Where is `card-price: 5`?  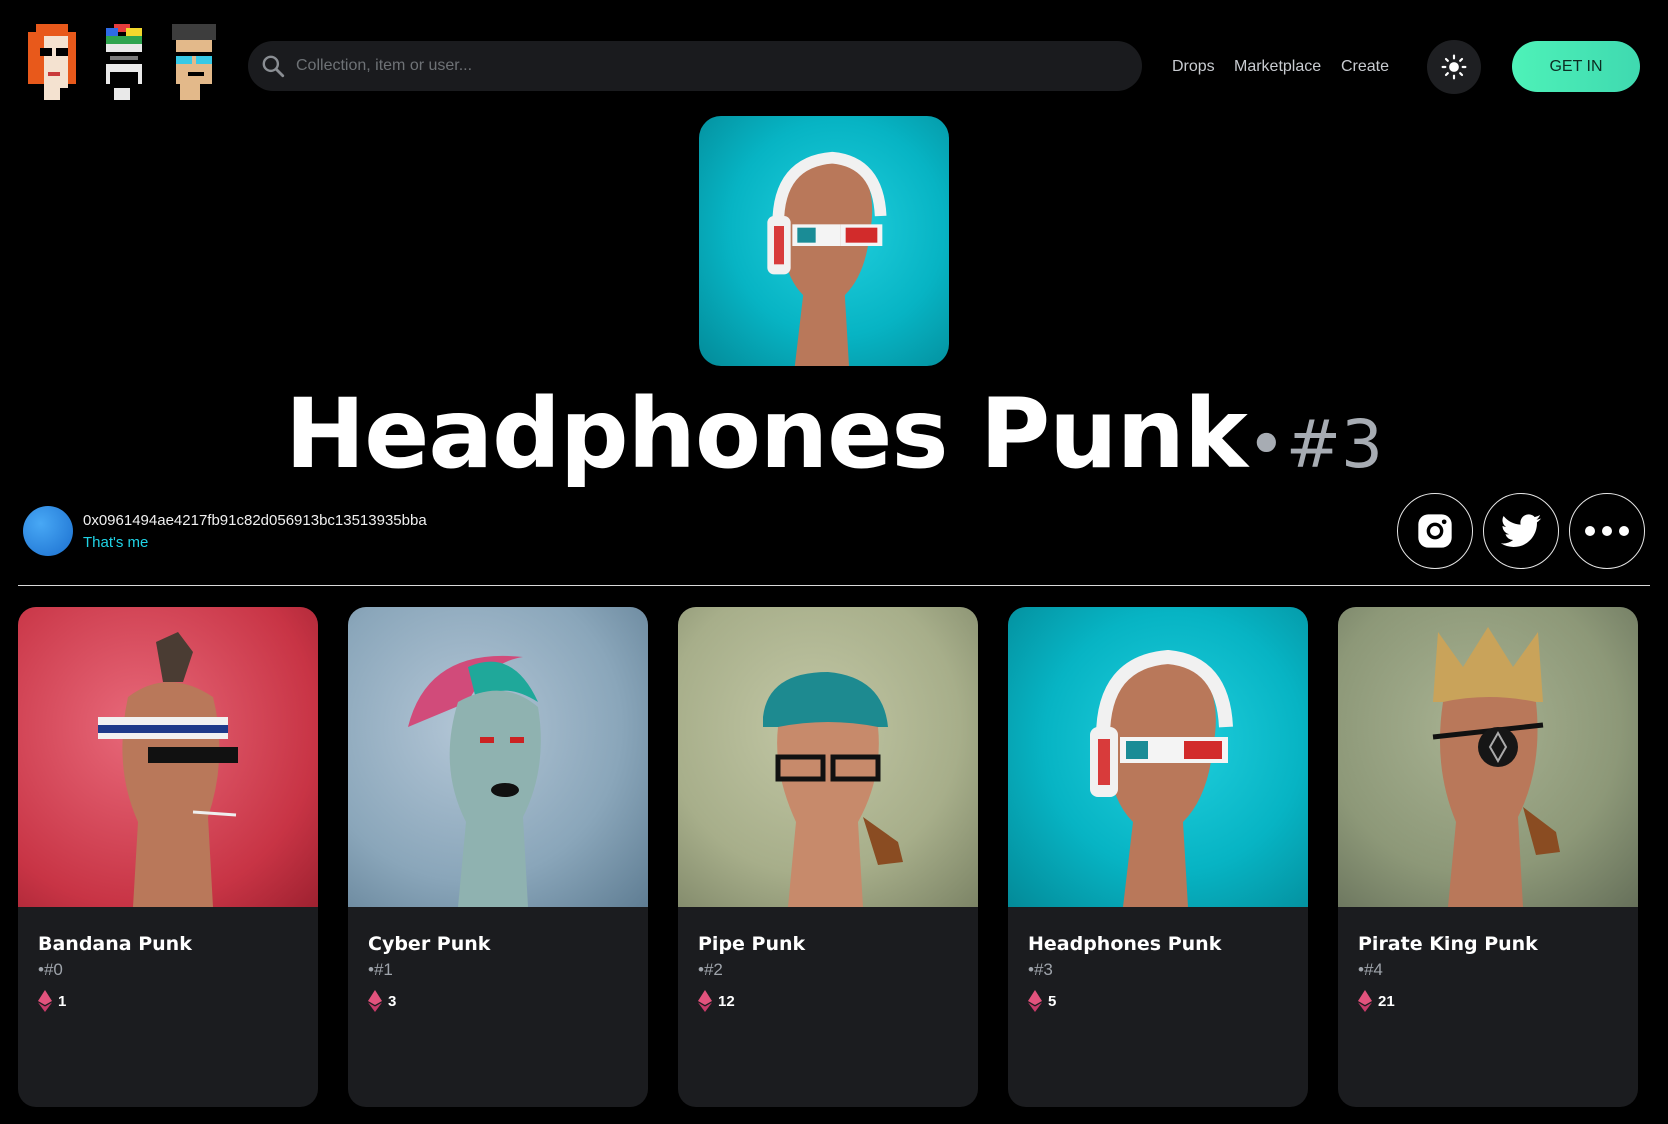 card-price: 5 is located at coordinates (1158, 1001).